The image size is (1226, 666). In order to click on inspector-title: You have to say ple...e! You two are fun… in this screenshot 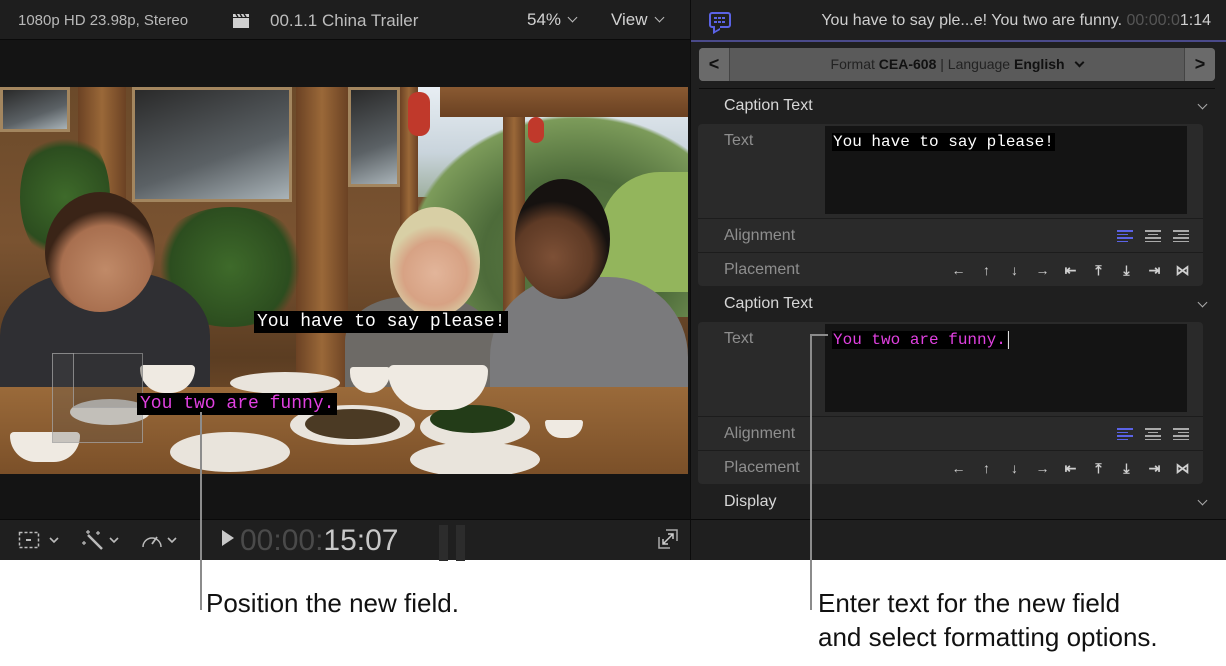, I will do `click(1016, 21)`.